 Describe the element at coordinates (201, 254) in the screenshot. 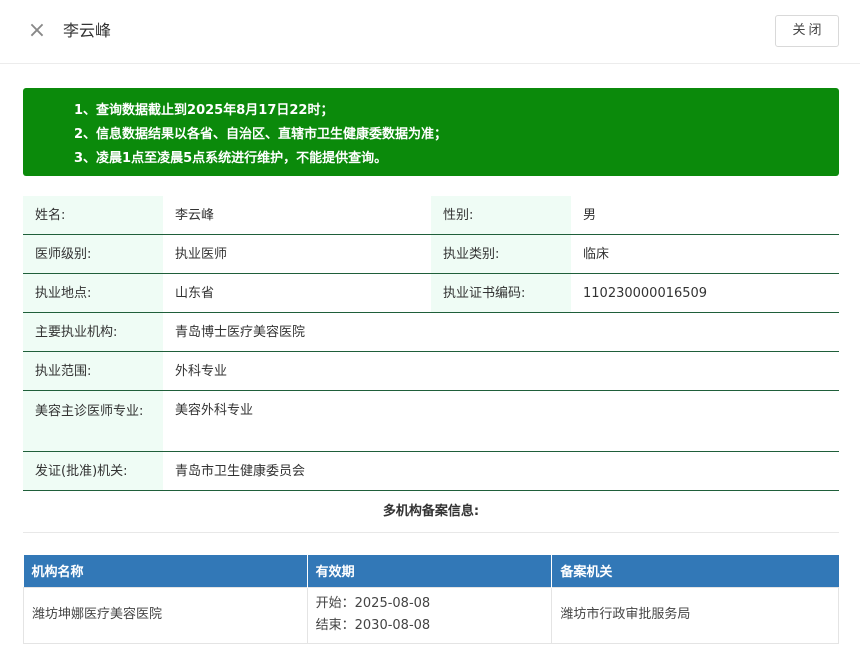

I see `level-value: 执业医师` at that location.